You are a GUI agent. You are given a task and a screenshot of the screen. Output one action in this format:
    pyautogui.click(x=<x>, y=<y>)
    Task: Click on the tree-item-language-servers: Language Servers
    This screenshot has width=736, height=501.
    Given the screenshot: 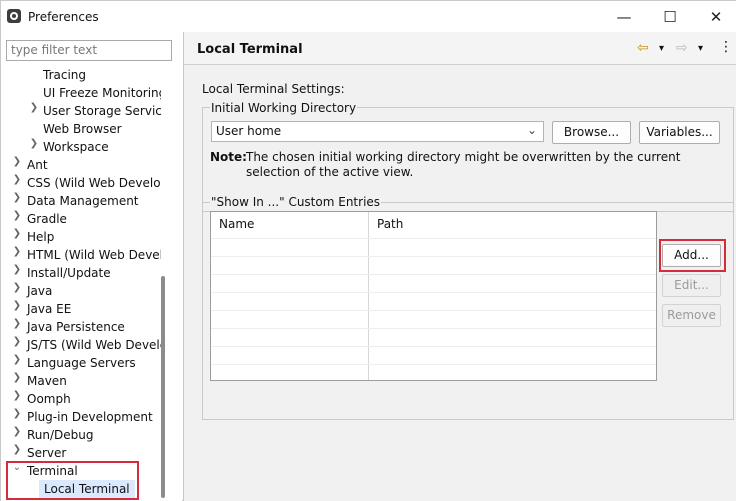 What is the action you would take?
    pyautogui.click(x=81, y=363)
    